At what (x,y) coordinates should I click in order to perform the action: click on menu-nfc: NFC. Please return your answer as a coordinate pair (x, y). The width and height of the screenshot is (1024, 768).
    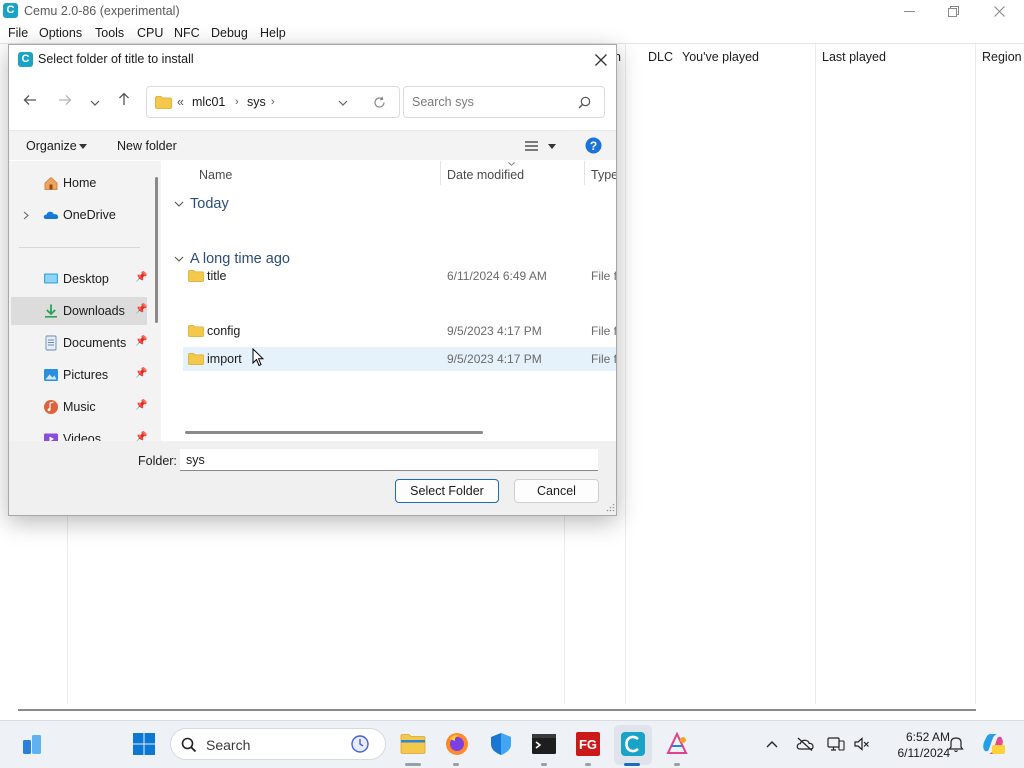
    Looking at the image, I should click on (187, 33).